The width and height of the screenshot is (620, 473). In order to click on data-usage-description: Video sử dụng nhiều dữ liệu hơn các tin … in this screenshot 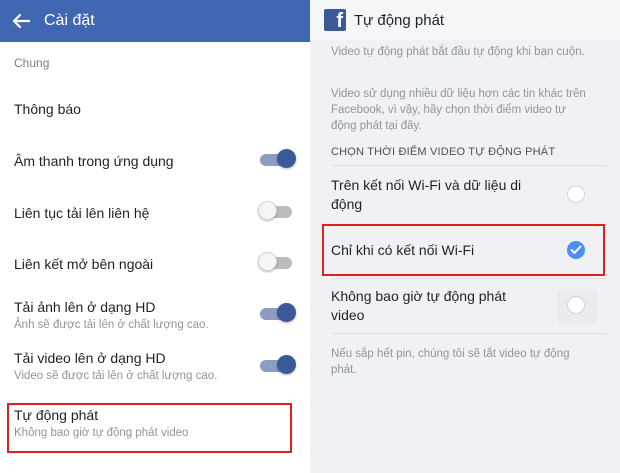, I will do `click(458, 110)`.